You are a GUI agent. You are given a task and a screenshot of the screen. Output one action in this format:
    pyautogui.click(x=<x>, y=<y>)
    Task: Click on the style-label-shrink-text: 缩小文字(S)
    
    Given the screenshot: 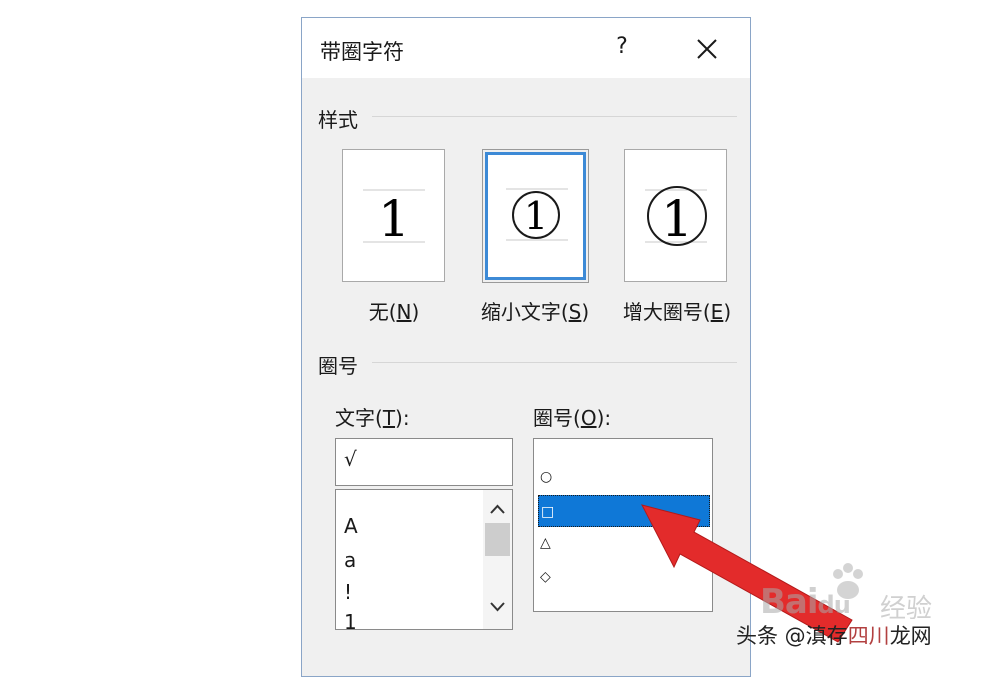 What is the action you would take?
    pyautogui.click(x=535, y=312)
    